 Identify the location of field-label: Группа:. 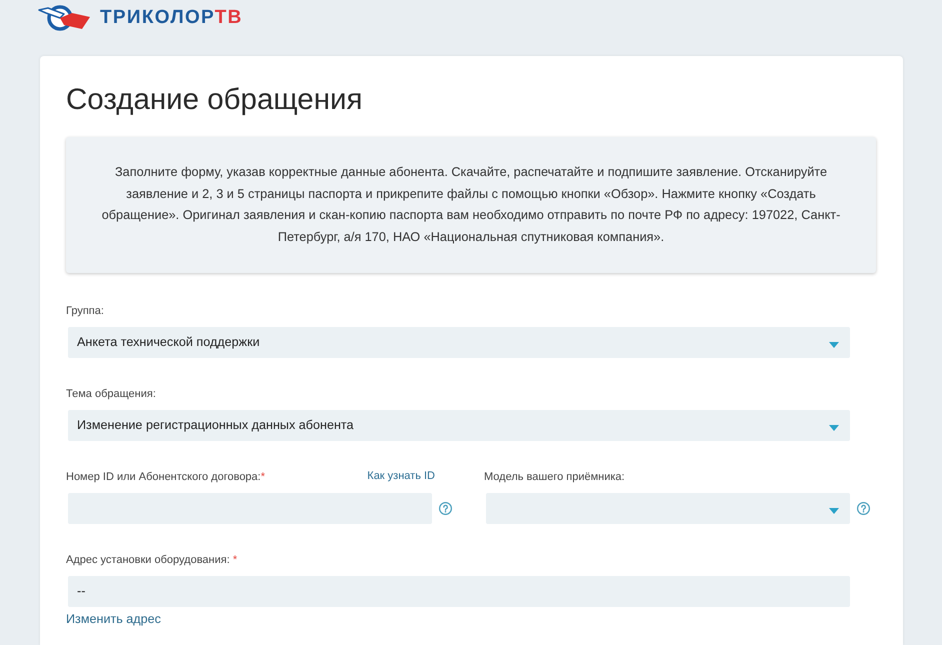
(85, 310).